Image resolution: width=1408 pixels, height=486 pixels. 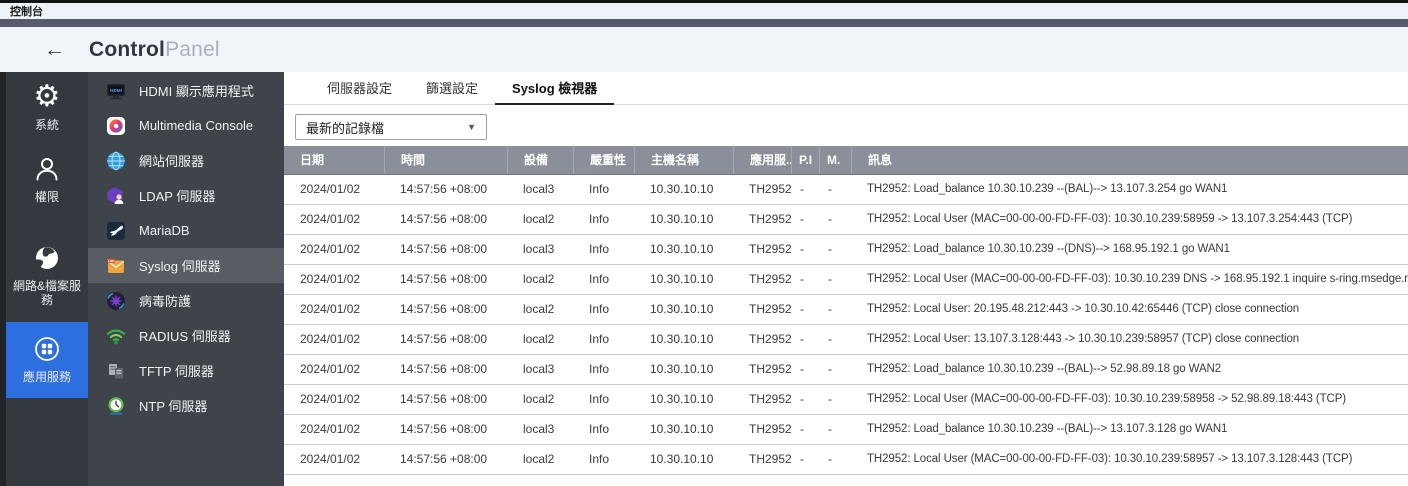 I want to click on column-header-hostname: 主機名稱, so click(x=683, y=160).